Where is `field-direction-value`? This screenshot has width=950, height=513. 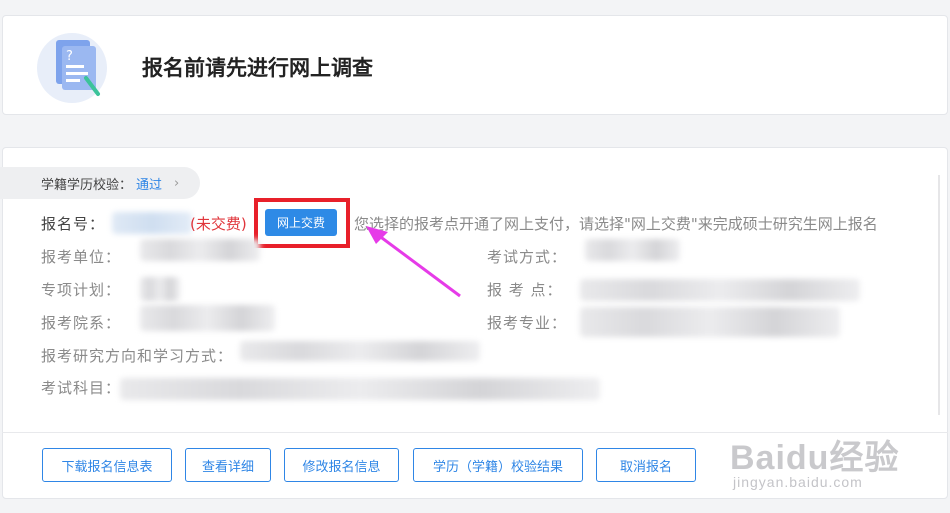 field-direction-value is located at coordinates (360, 351).